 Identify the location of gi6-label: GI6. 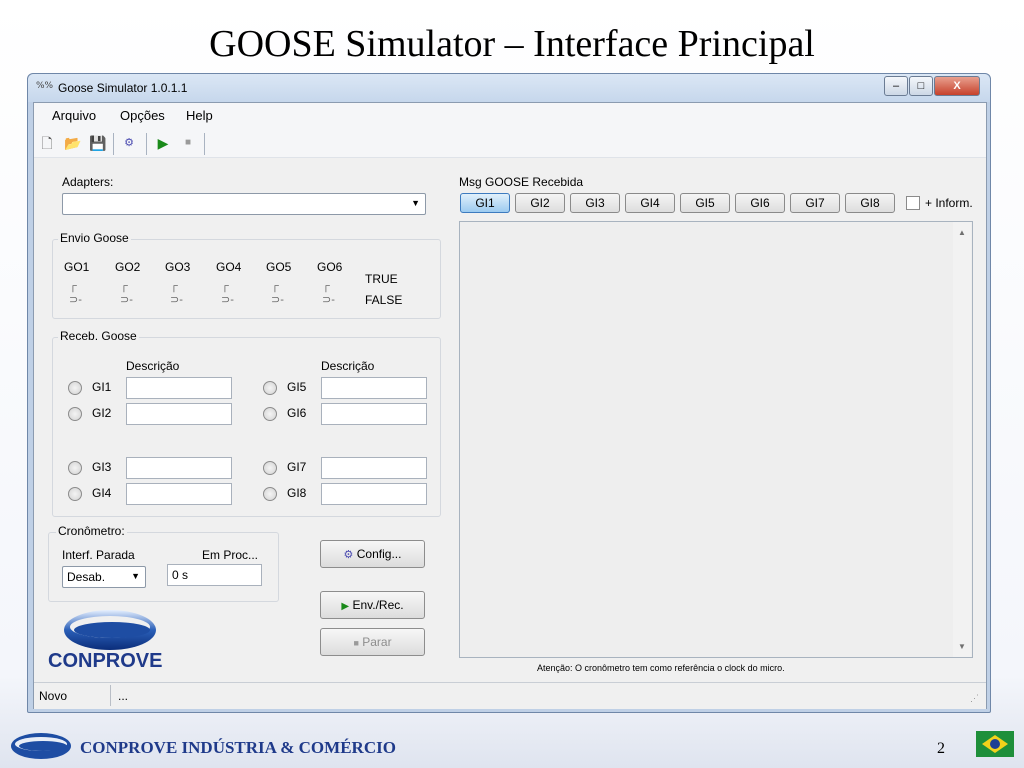
(297, 413).